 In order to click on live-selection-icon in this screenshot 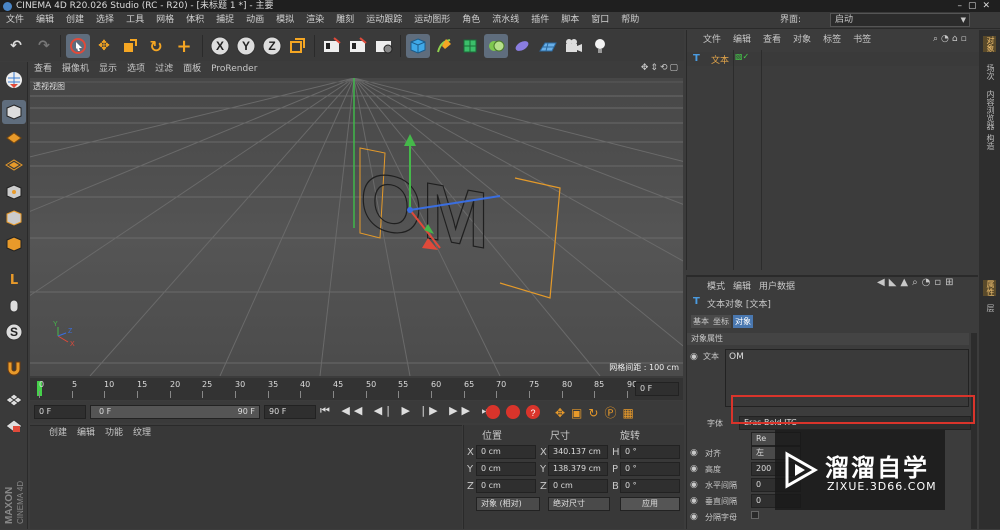, I will do `click(78, 46)`.